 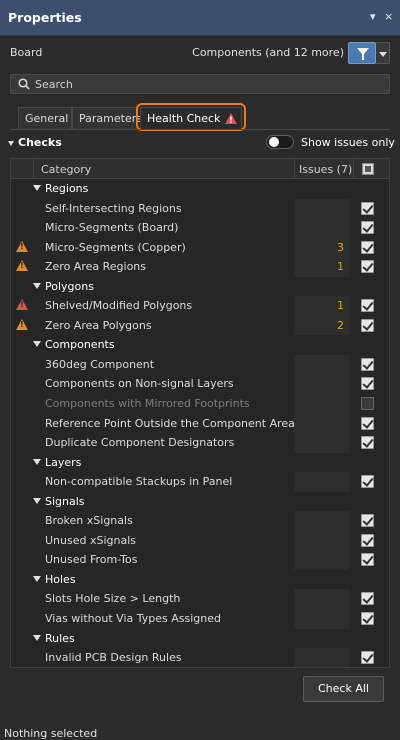 I want to click on table-row: 360deg Component, so click(x=200, y=364).